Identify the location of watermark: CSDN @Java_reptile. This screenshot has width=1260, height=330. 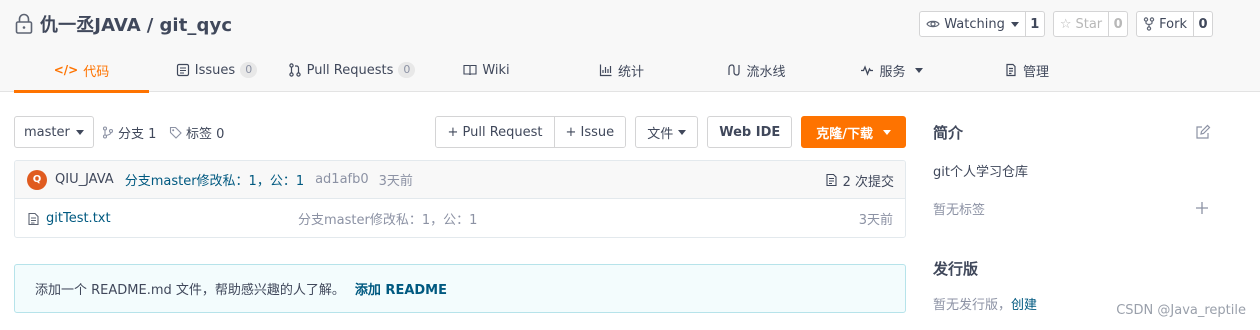
(1181, 310).